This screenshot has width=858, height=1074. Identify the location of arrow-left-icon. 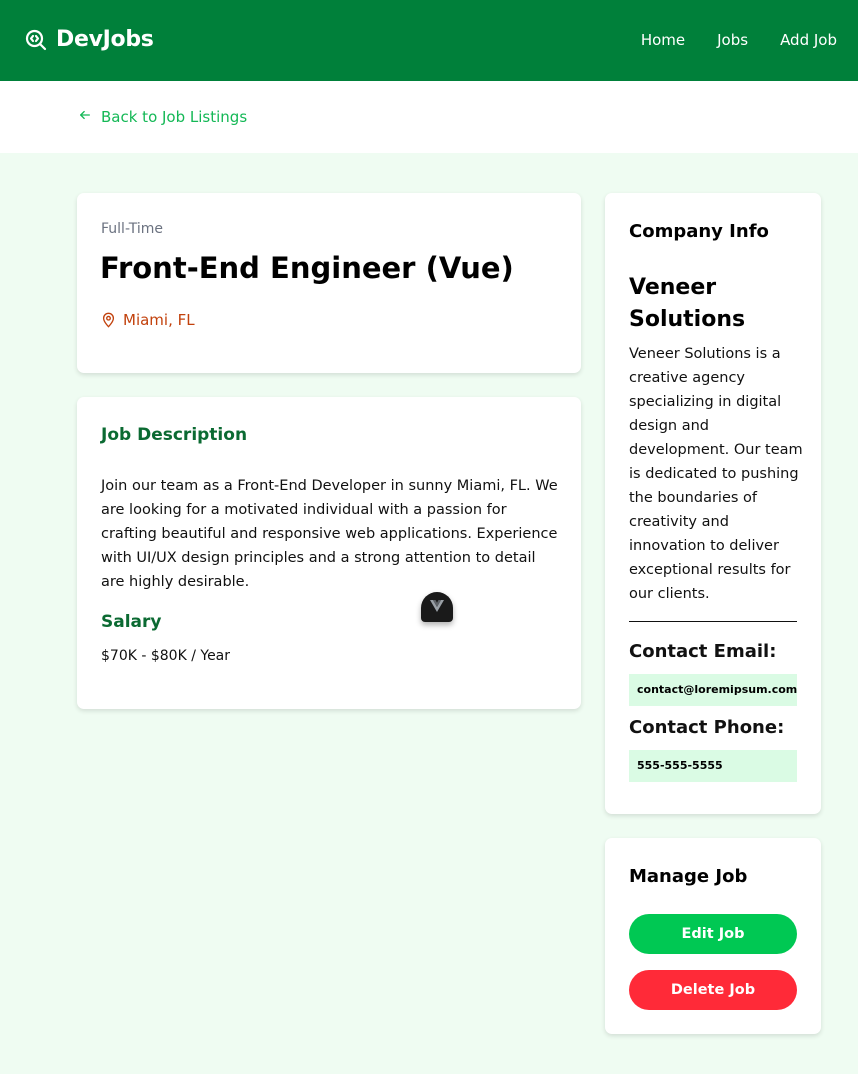
(85, 117).